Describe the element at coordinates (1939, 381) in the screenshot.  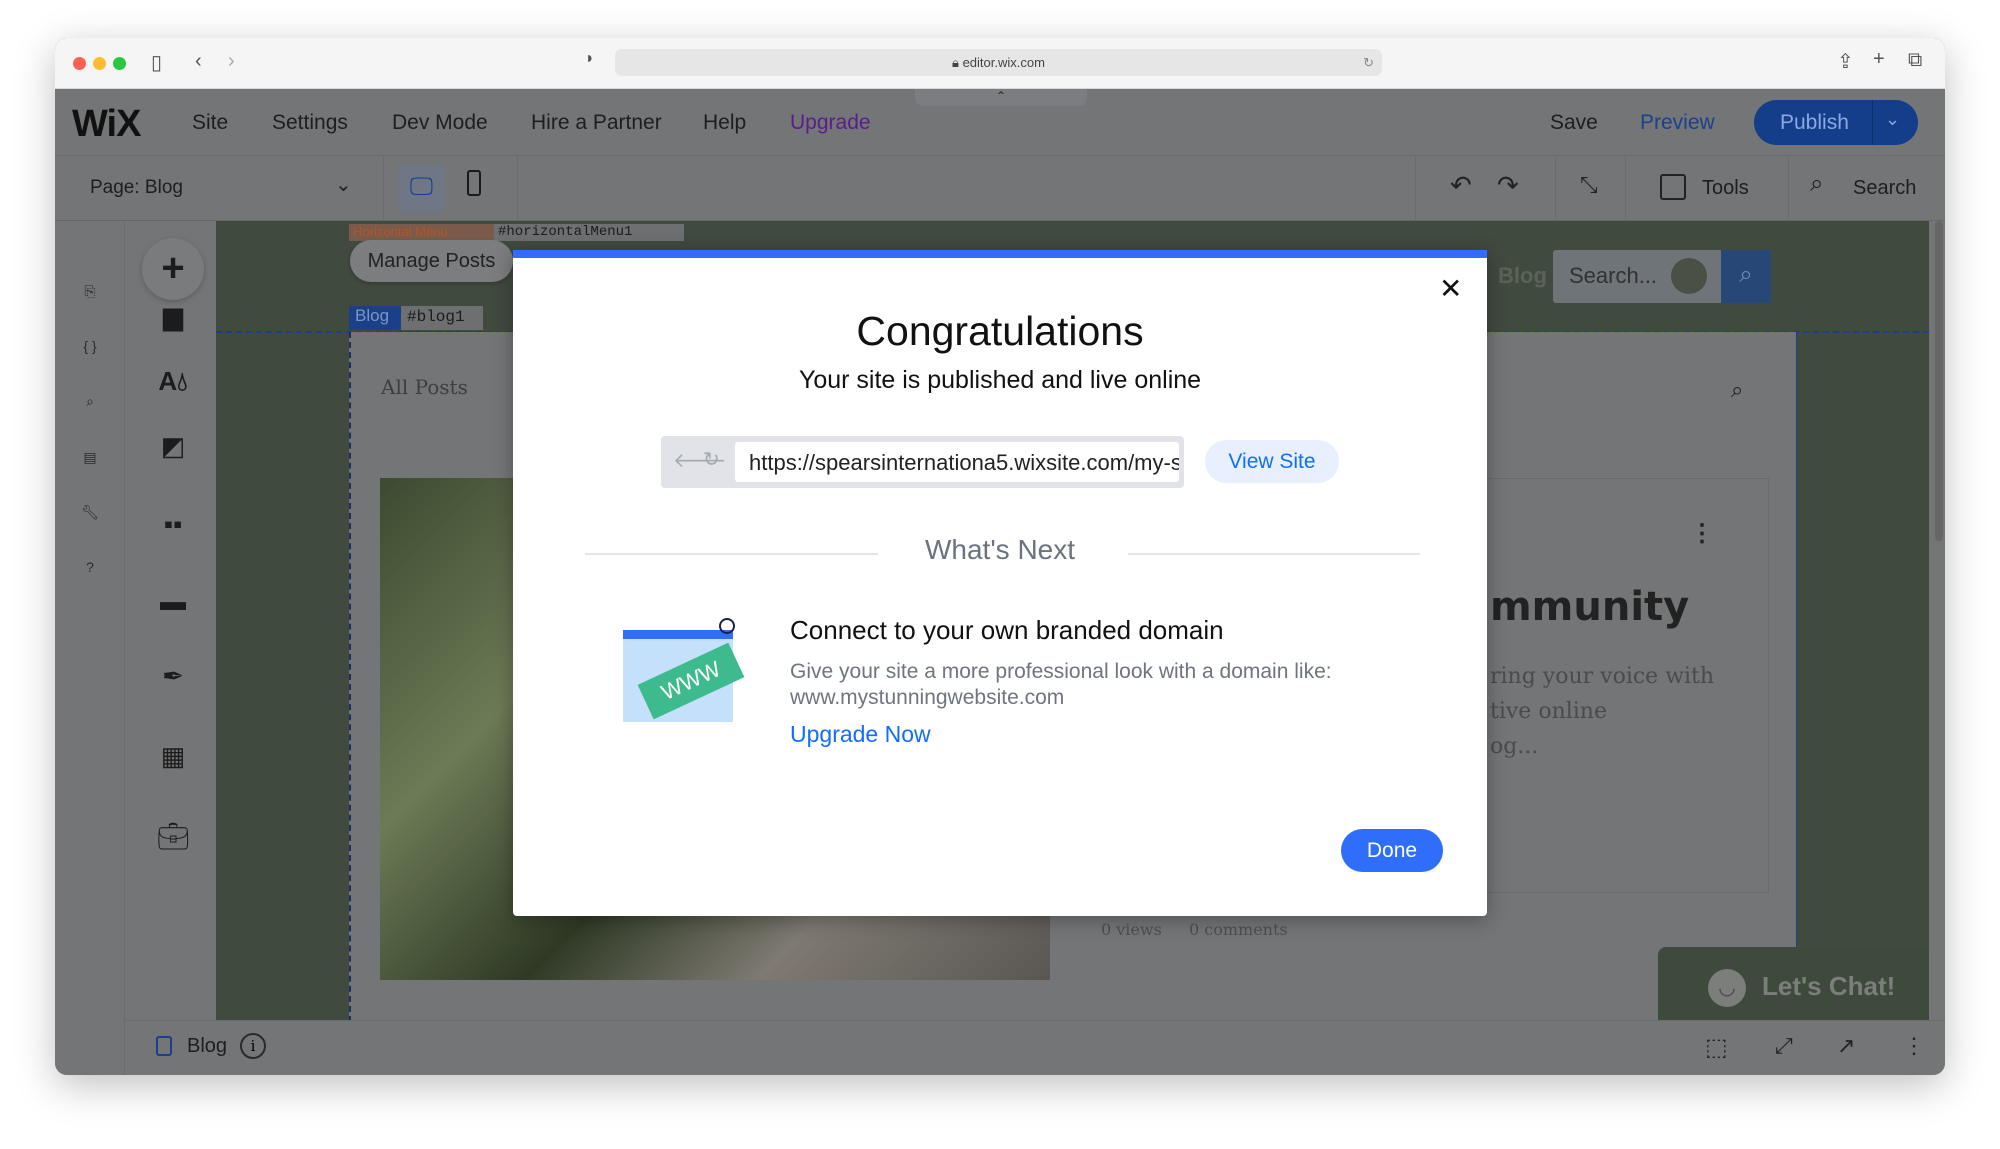
I see `canvas-scrollbar` at that location.